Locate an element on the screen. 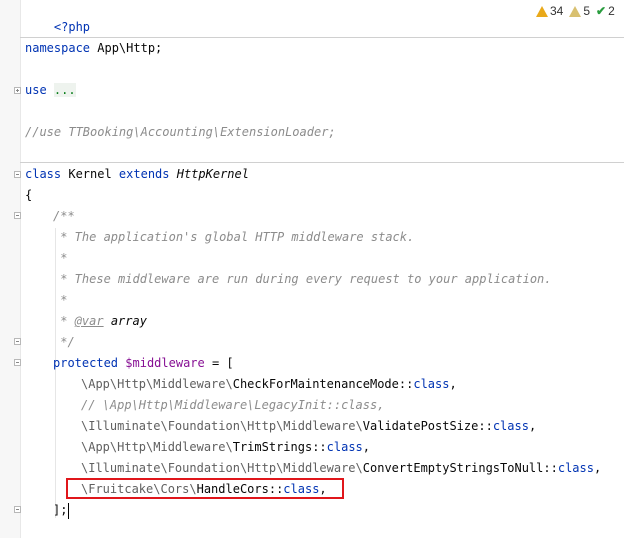  class-reference: ConvertEmptyStringsToNull is located at coordinates (453, 468).